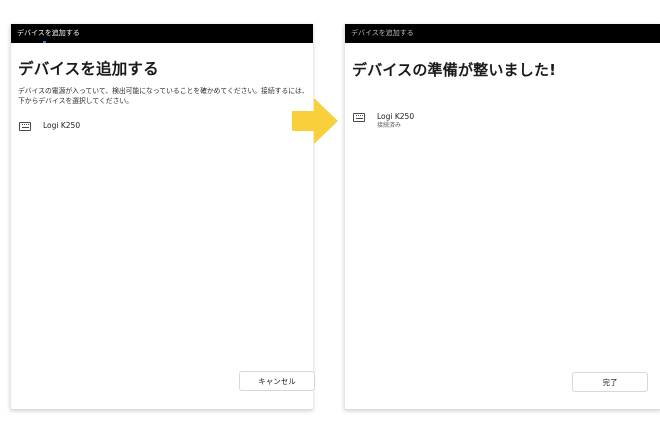 This screenshot has width=660, height=433. Describe the element at coordinates (454, 70) in the screenshot. I see `dialog-heading: デバイスの準備が整いました!` at that location.